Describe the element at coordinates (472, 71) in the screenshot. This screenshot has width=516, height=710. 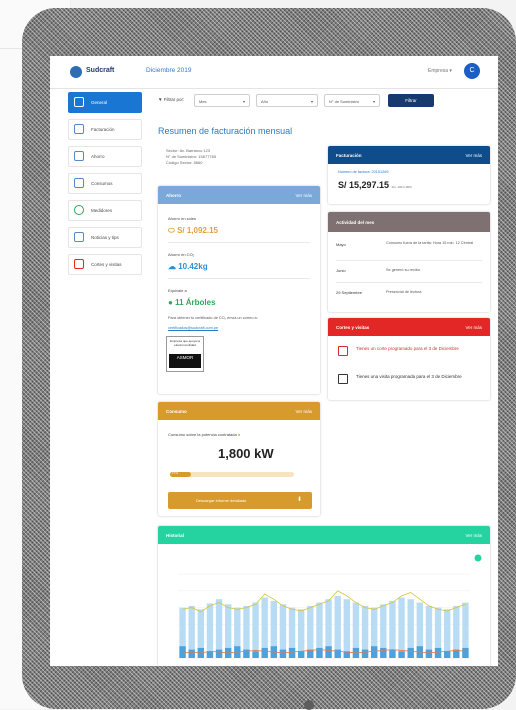
I see `avatar: C` at that location.